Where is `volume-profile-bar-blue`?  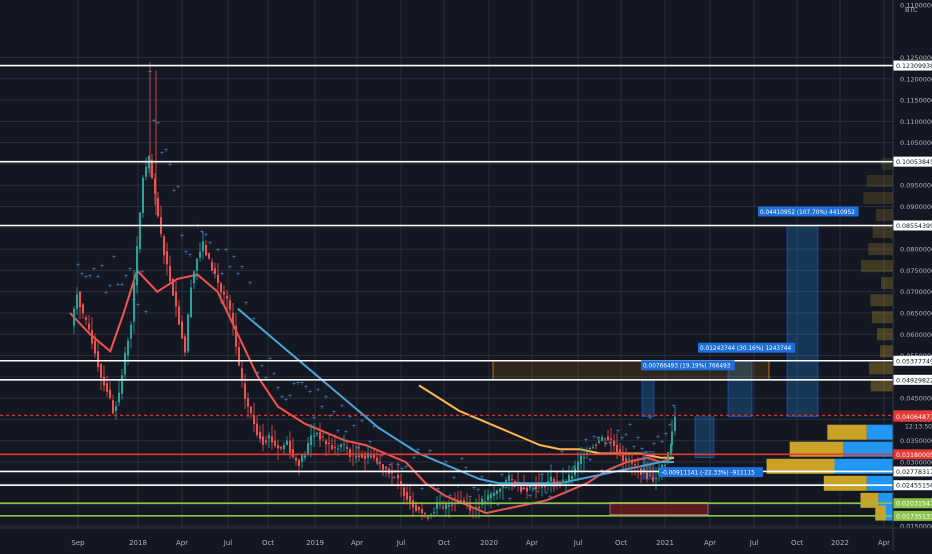 volume-profile-bar-blue is located at coordinates (879, 432).